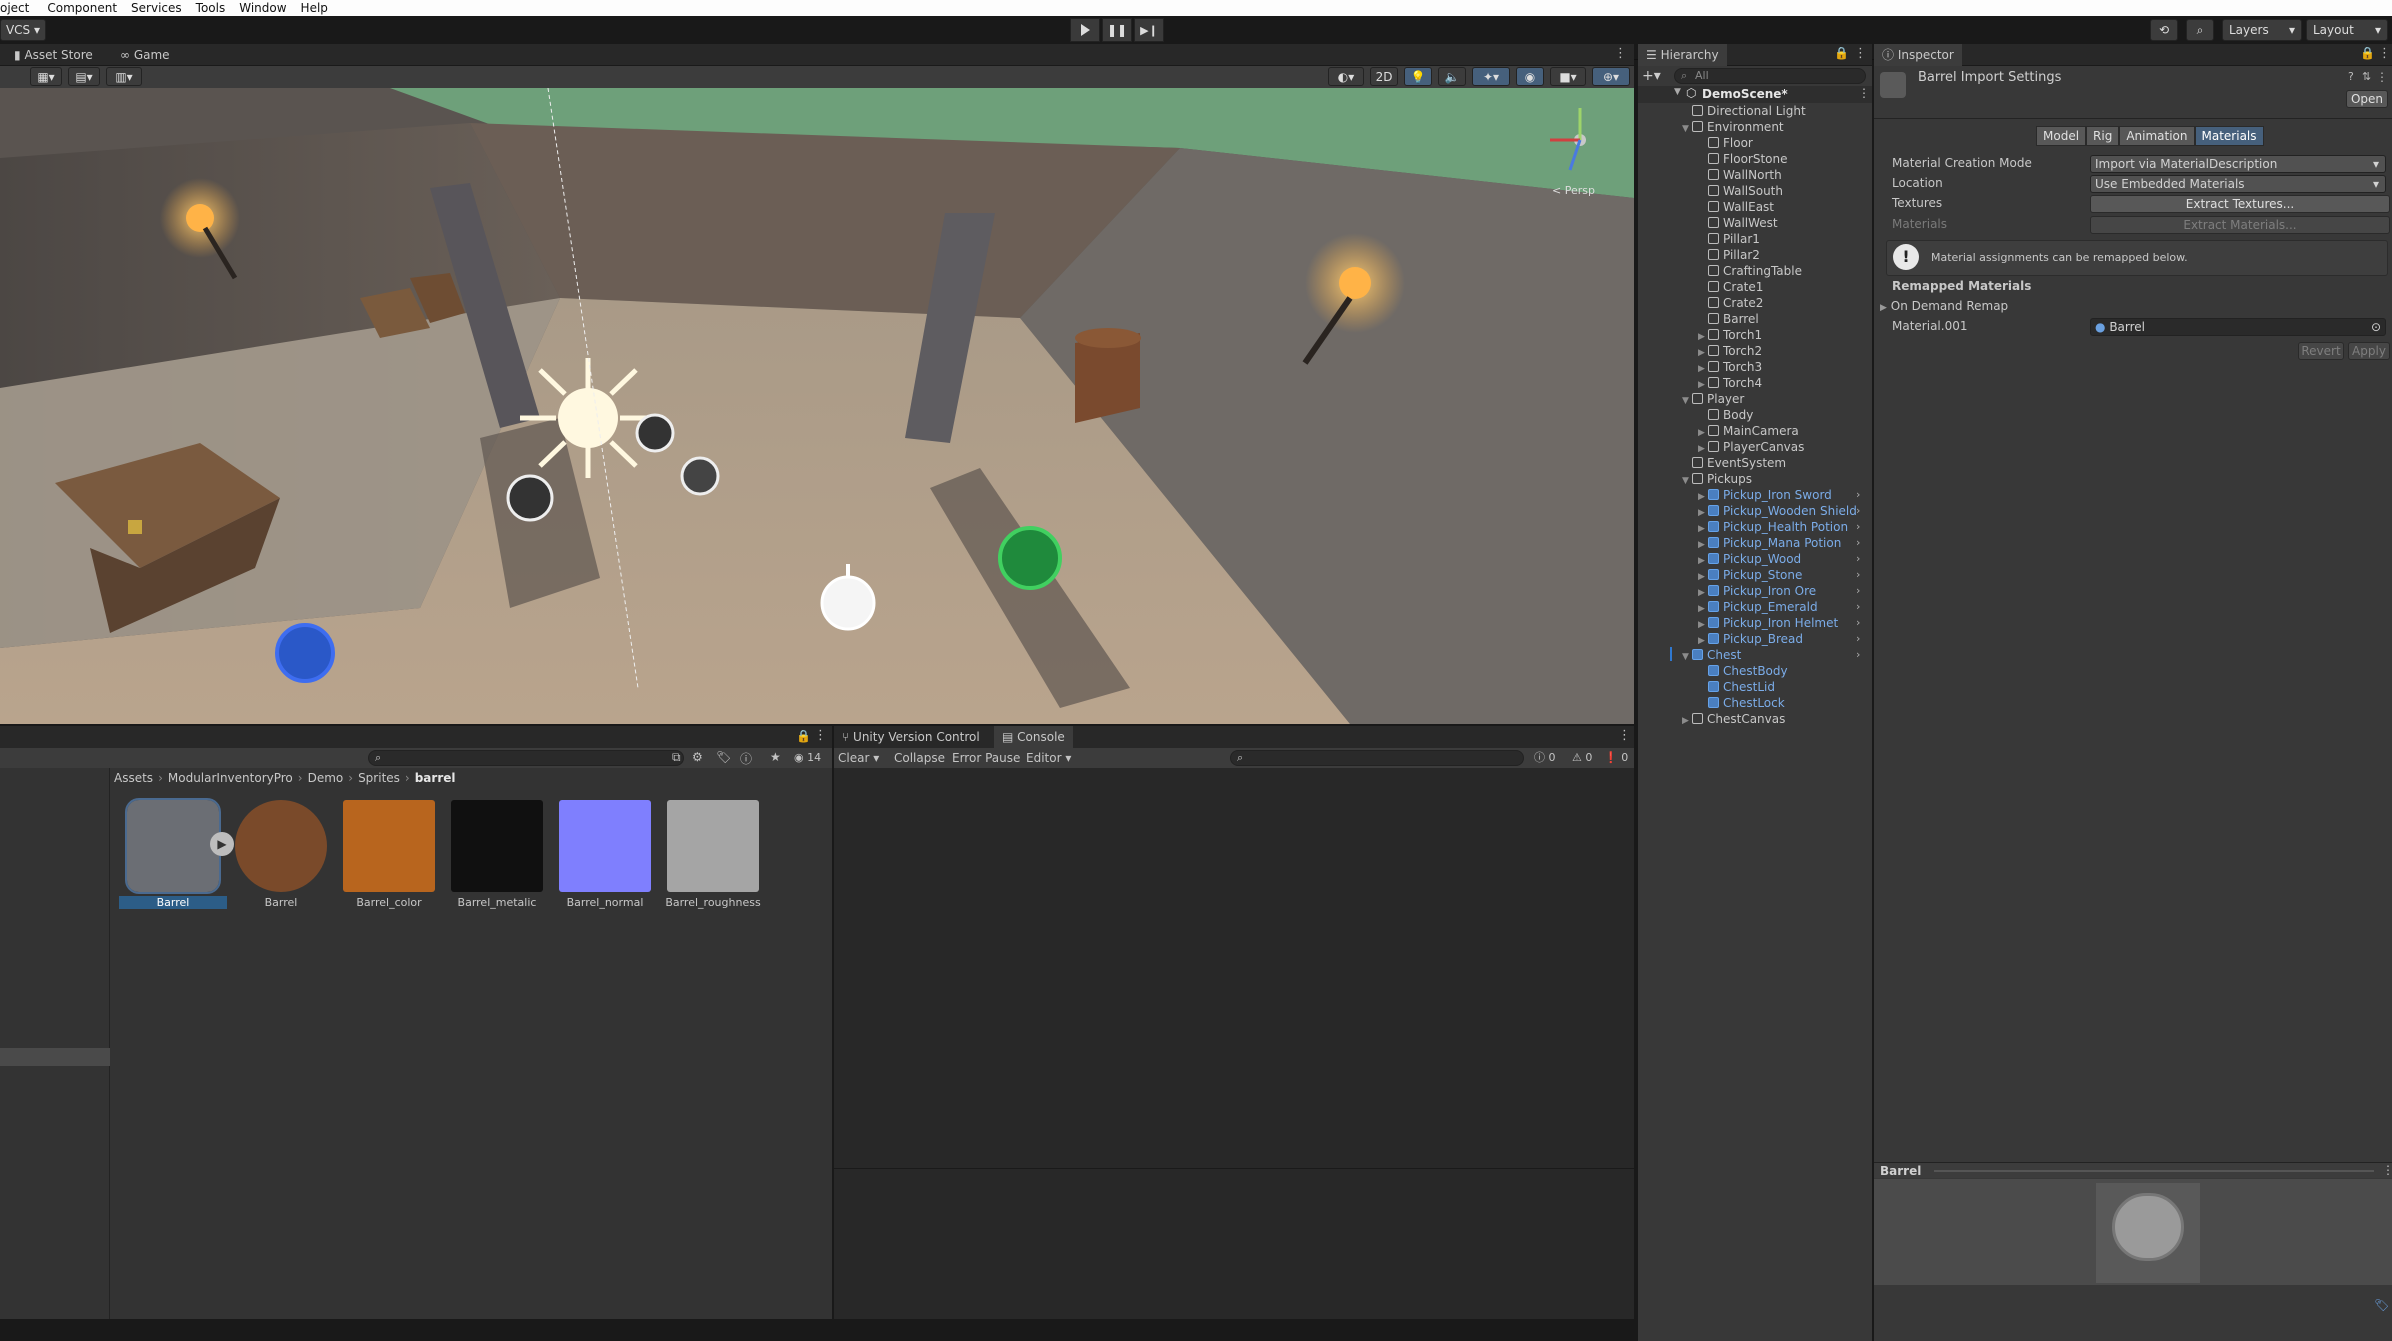 The image size is (2392, 1341). What do you see at coordinates (1730, 383) in the screenshot?
I see `hierarchy-item: ▶ Torch4` at bounding box center [1730, 383].